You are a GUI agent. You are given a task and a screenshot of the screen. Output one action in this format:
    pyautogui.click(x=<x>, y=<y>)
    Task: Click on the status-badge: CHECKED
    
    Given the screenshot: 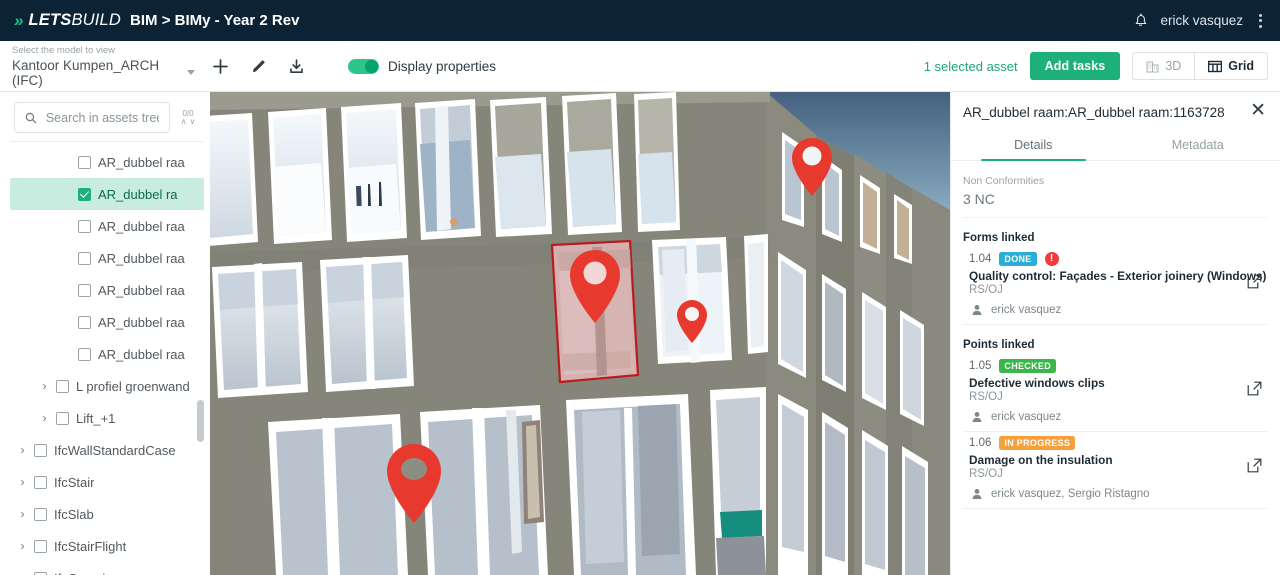 What is the action you would take?
    pyautogui.click(x=1027, y=366)
    